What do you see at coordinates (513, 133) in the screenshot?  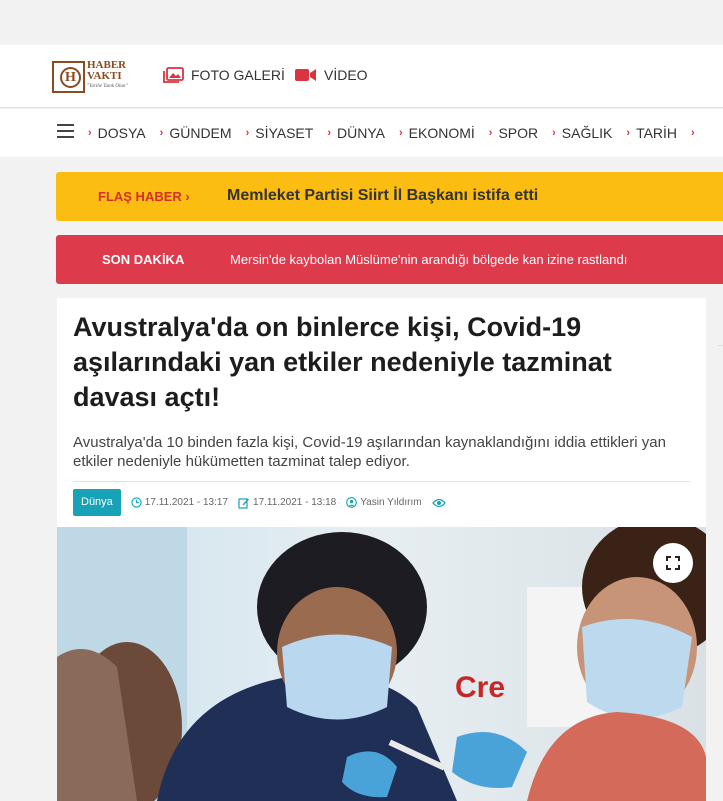 I see `nav-item-spor: › SPOR` at bounding box center [513, 133].